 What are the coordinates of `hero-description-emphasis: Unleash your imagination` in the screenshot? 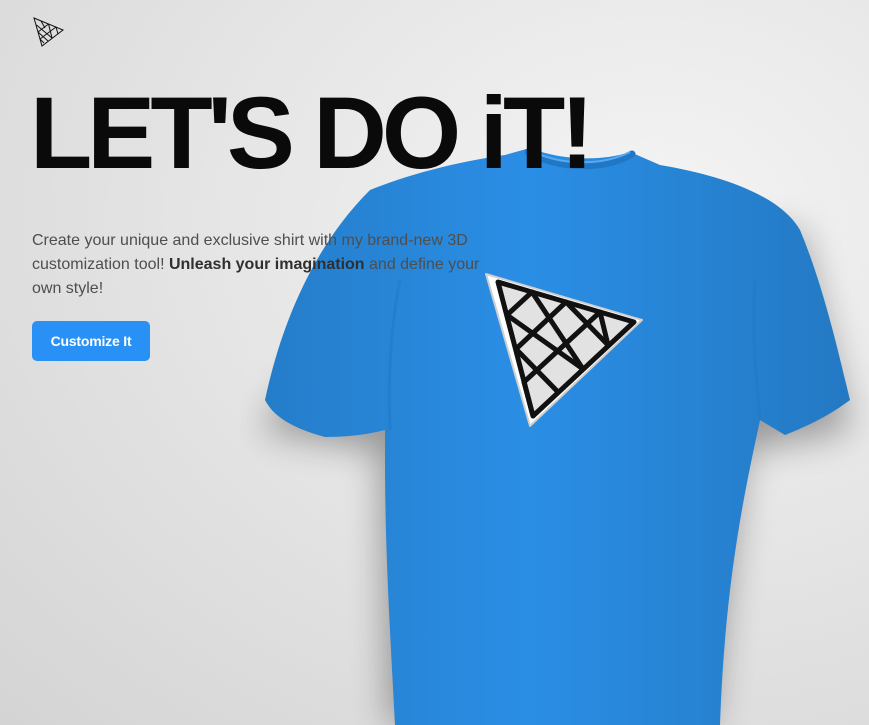 It's located at (266, 264).